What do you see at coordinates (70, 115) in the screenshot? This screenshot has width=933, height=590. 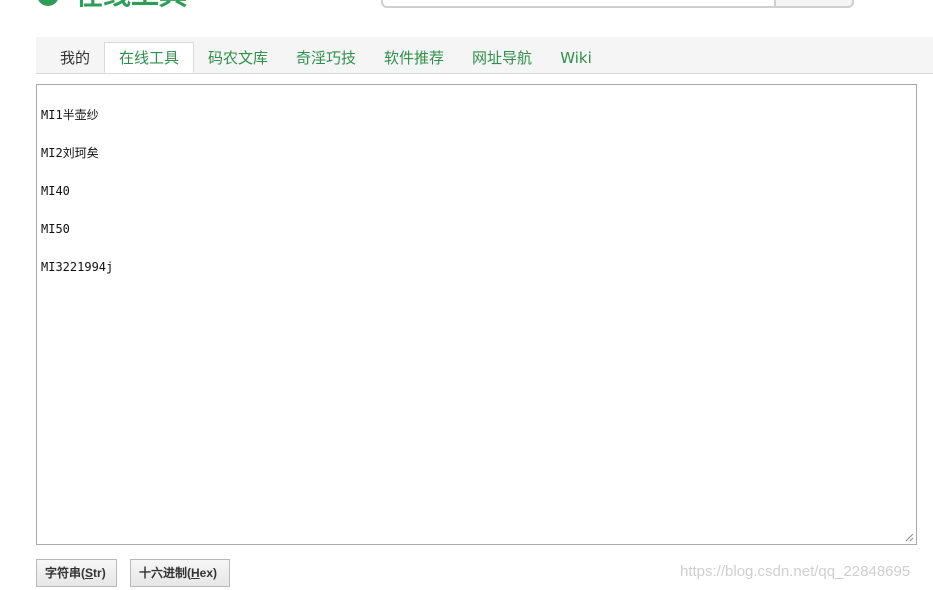 I see `editor-line-1: MI1半壶纱` at bounding box center [70, 115].